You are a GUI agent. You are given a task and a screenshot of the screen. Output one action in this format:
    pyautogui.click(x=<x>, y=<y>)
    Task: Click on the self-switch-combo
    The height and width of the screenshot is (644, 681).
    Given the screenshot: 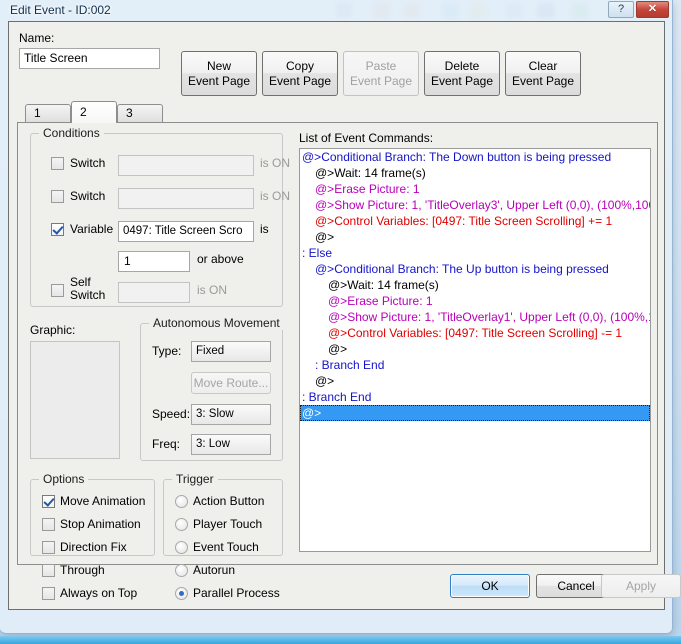 What is the action you would take?
    pyautogui.click(x=154, y=292)
    